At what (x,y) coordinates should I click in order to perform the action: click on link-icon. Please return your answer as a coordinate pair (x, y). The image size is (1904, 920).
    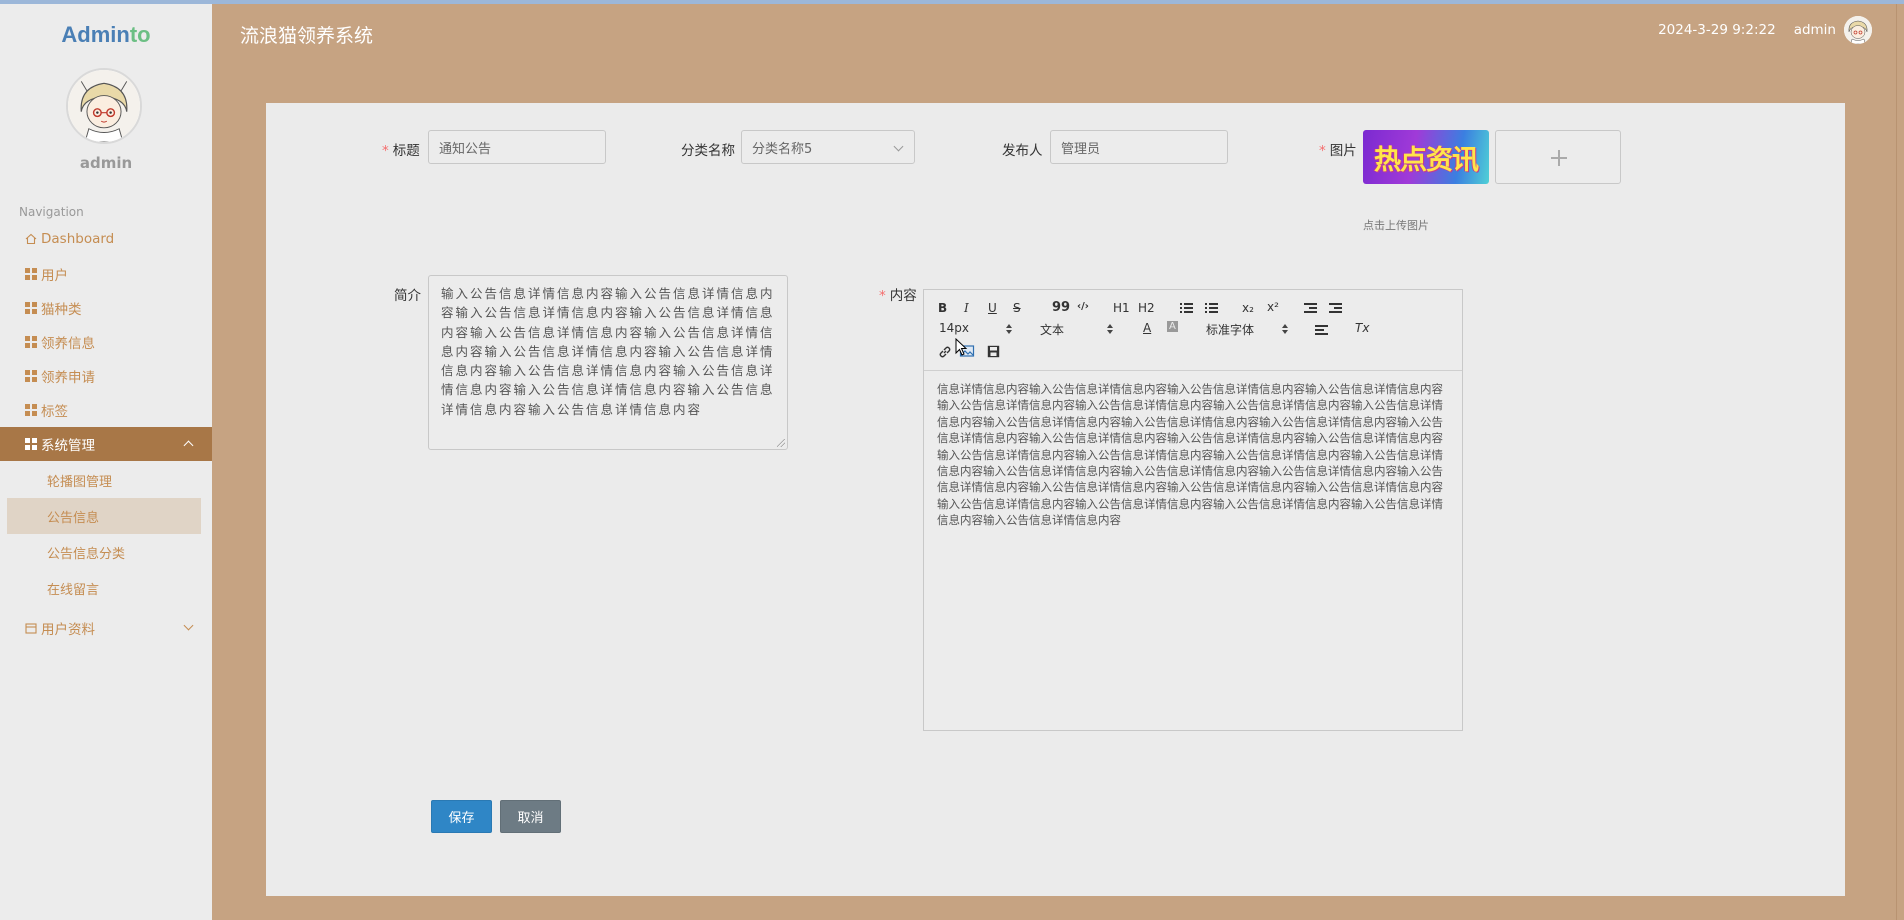
    Looking at the image, I should click on (945, 352).